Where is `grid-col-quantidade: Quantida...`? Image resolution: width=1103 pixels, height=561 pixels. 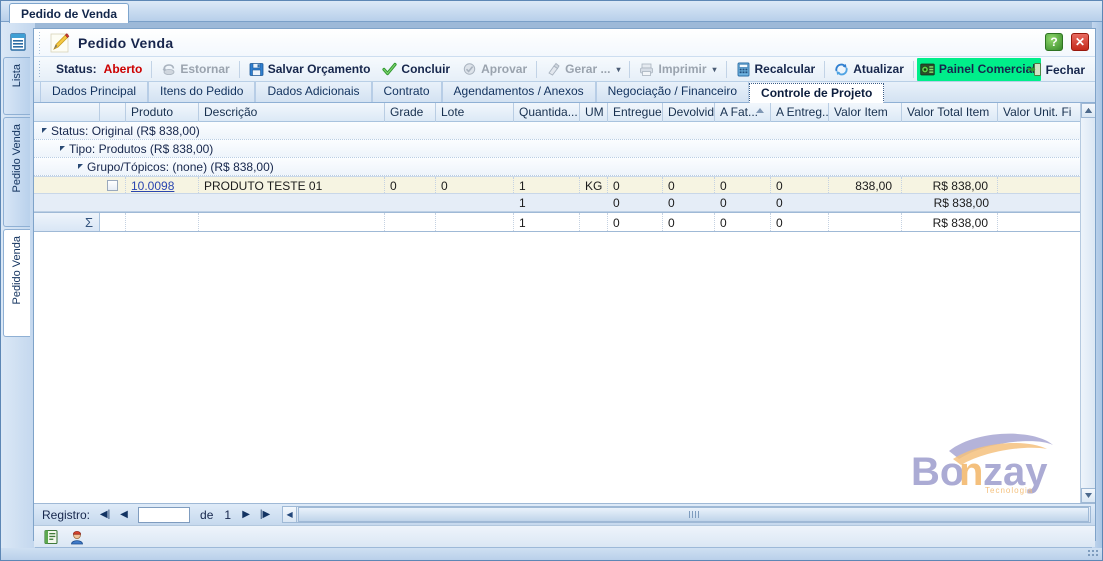
grid-col-quantidade: Quantida... is located at coordinates (547, 112).